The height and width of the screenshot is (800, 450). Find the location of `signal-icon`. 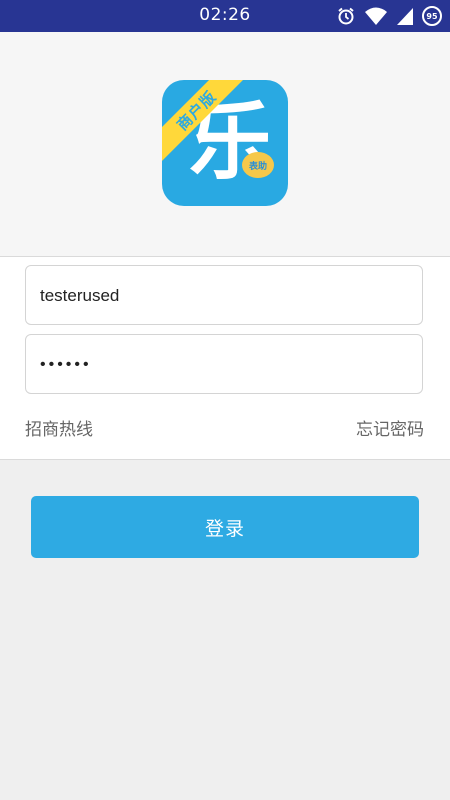

signal-icon is located at coordinates (405, 16).